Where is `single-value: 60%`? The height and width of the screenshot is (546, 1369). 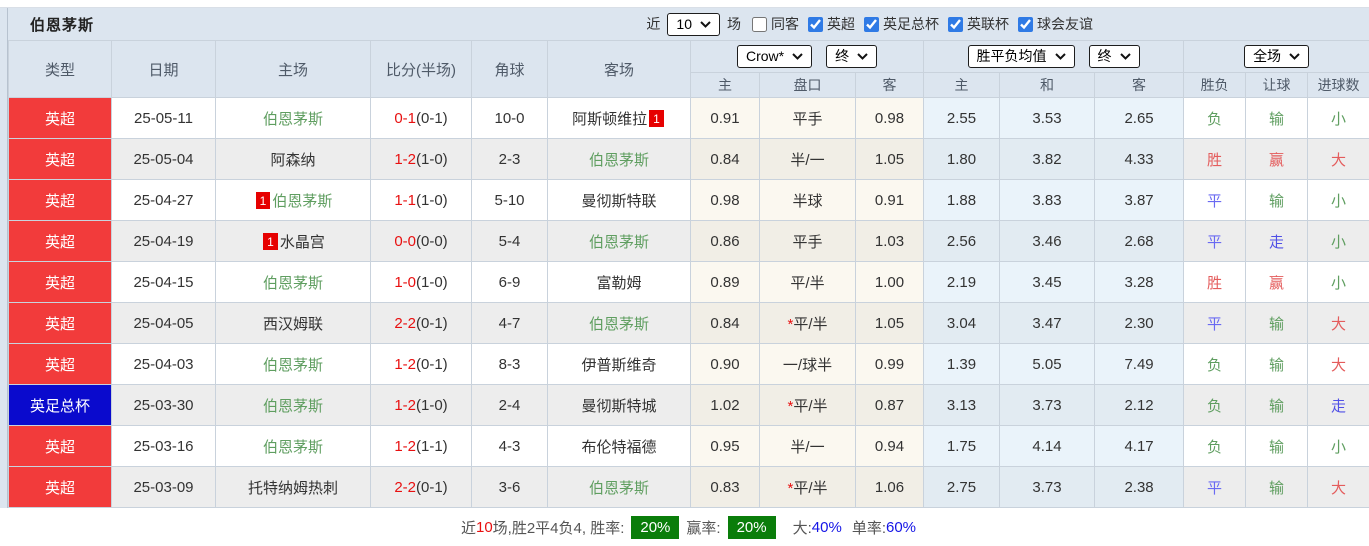 single-value: 60% is located at coordinates (901, 527).